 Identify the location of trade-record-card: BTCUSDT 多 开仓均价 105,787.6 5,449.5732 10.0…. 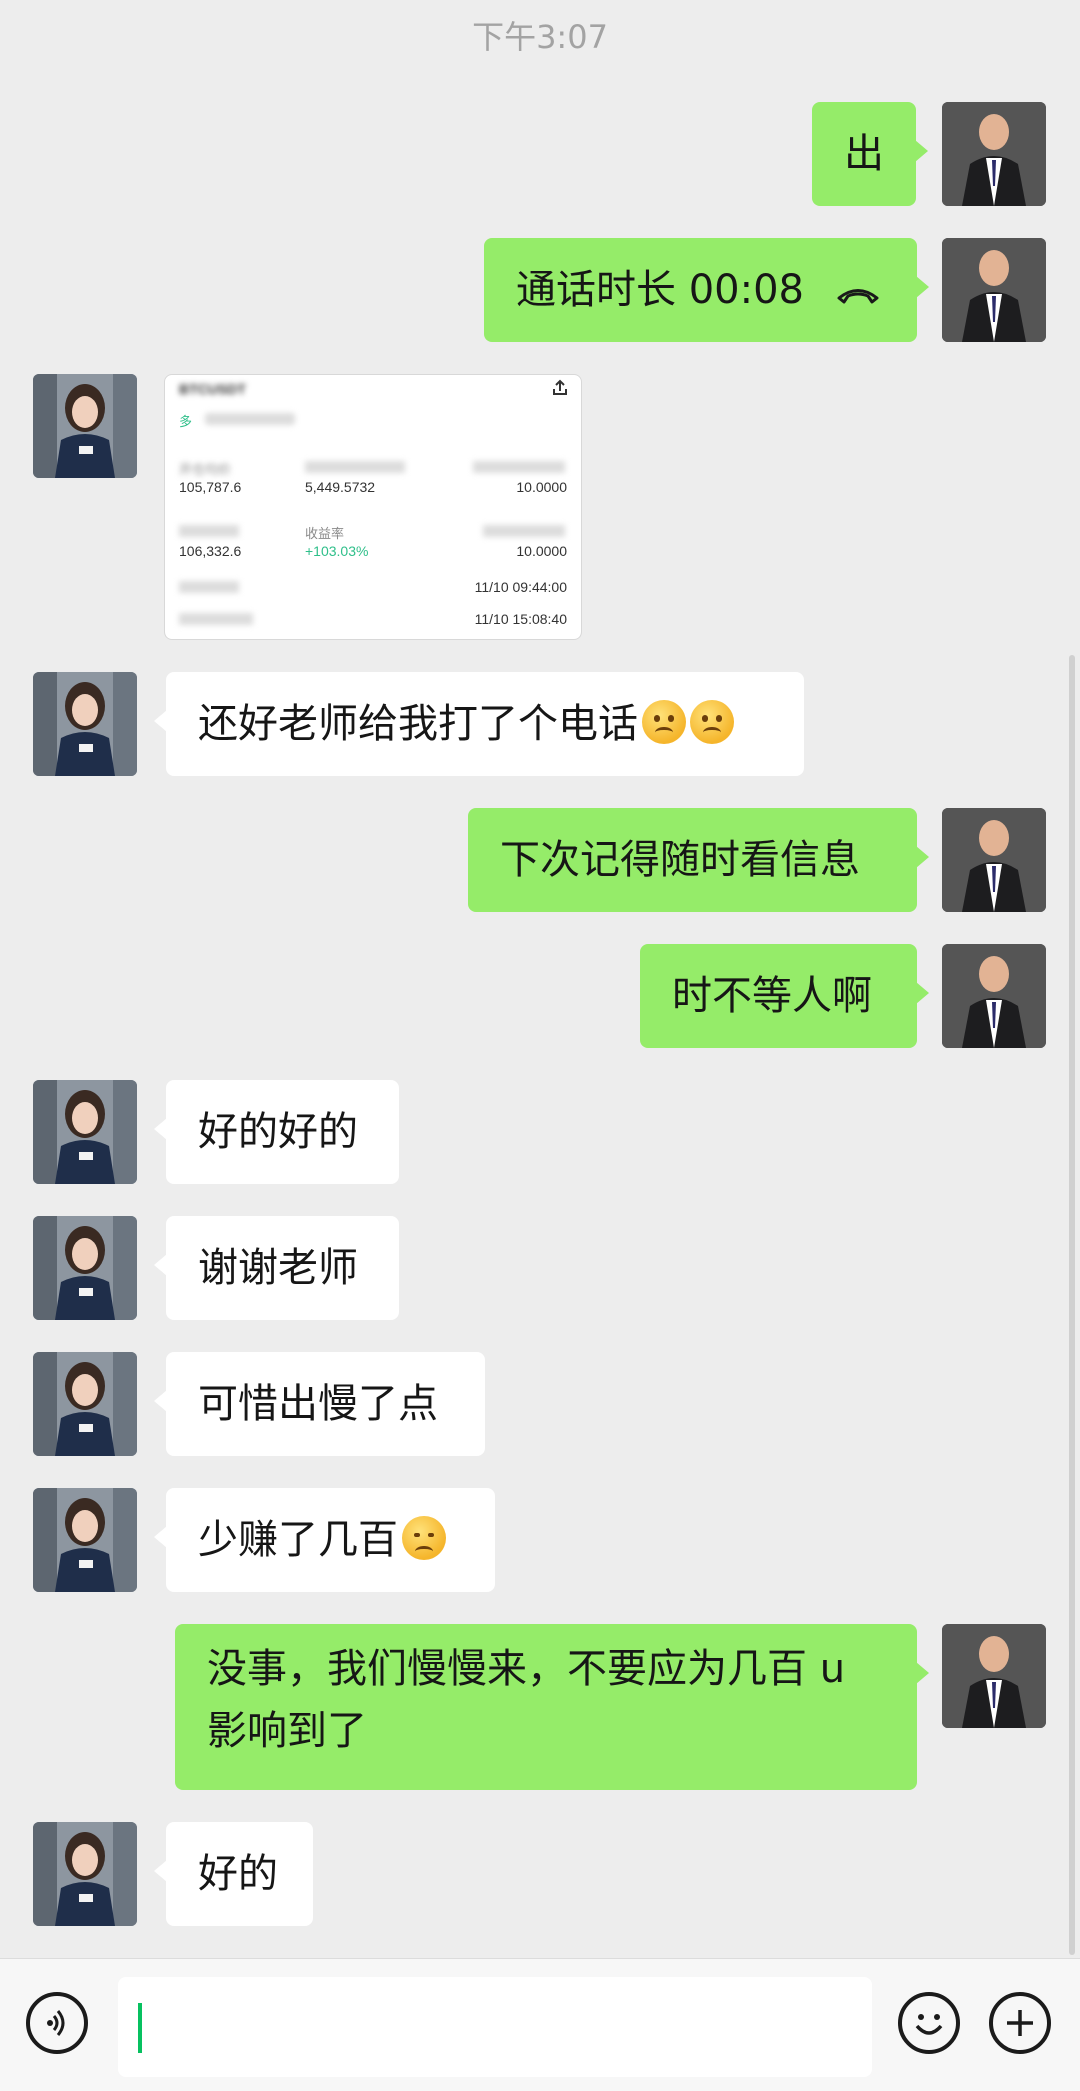
(373, 507).